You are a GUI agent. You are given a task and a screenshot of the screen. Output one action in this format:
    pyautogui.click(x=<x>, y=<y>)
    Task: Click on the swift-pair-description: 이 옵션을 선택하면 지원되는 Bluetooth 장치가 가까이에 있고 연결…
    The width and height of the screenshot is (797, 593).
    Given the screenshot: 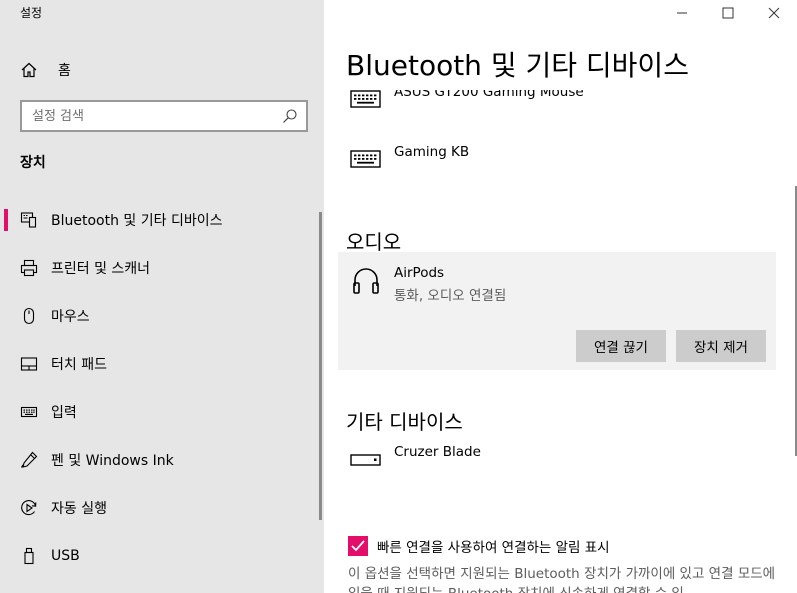 What is the action you would take?
    pyautogui.click(x=562, y=579)
    